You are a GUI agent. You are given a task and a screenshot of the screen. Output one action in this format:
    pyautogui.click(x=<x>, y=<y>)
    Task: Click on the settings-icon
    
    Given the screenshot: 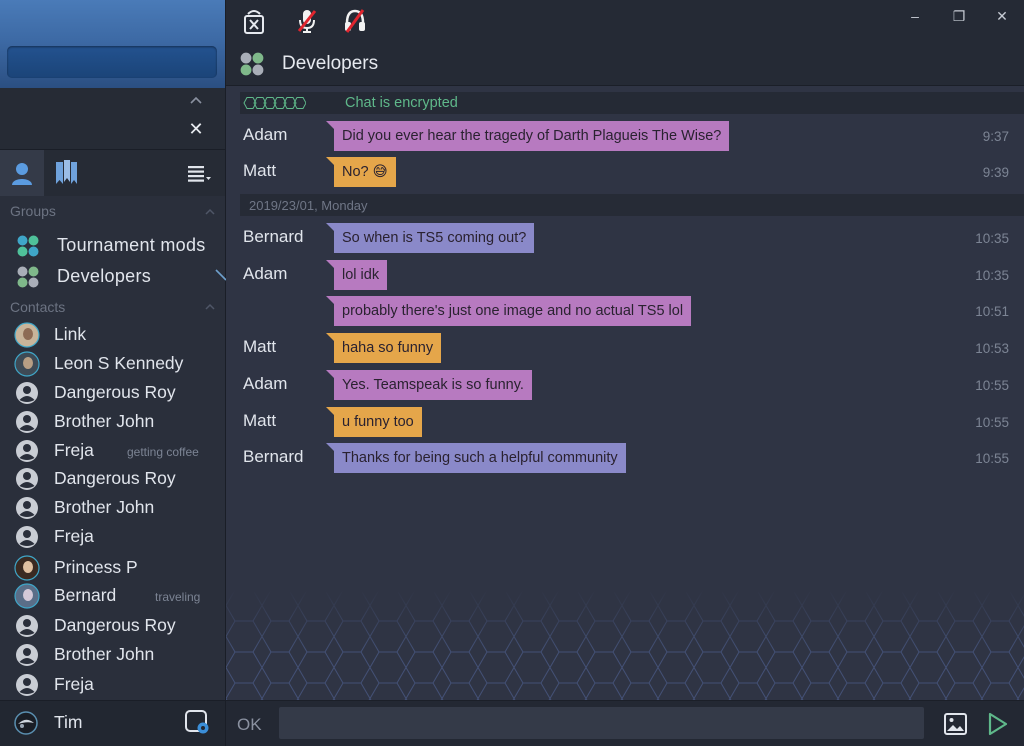 What is the action you would take?
    pyautogui.click(x=197, y=722)
    